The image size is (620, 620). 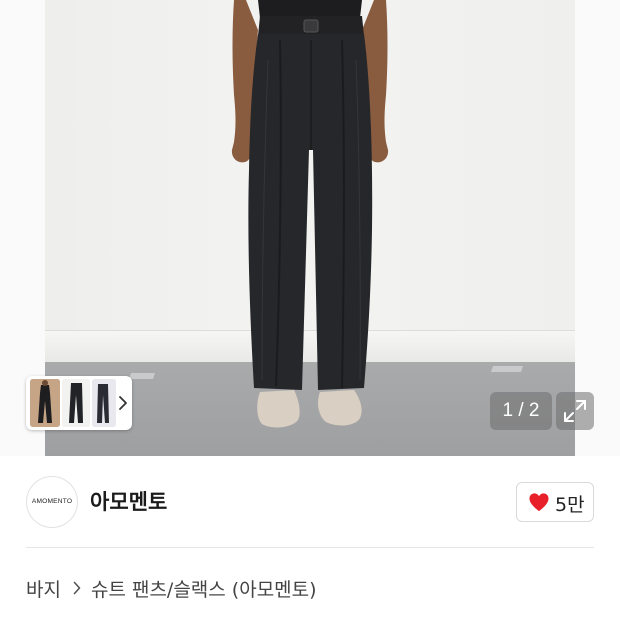 I want to click on like-button: 5만, so click(x=555, y=502).